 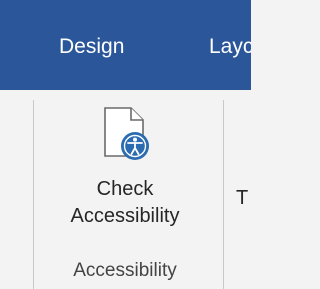 I want to click on check-accessibility-label-line1: Check, so click(x=125, y=189).